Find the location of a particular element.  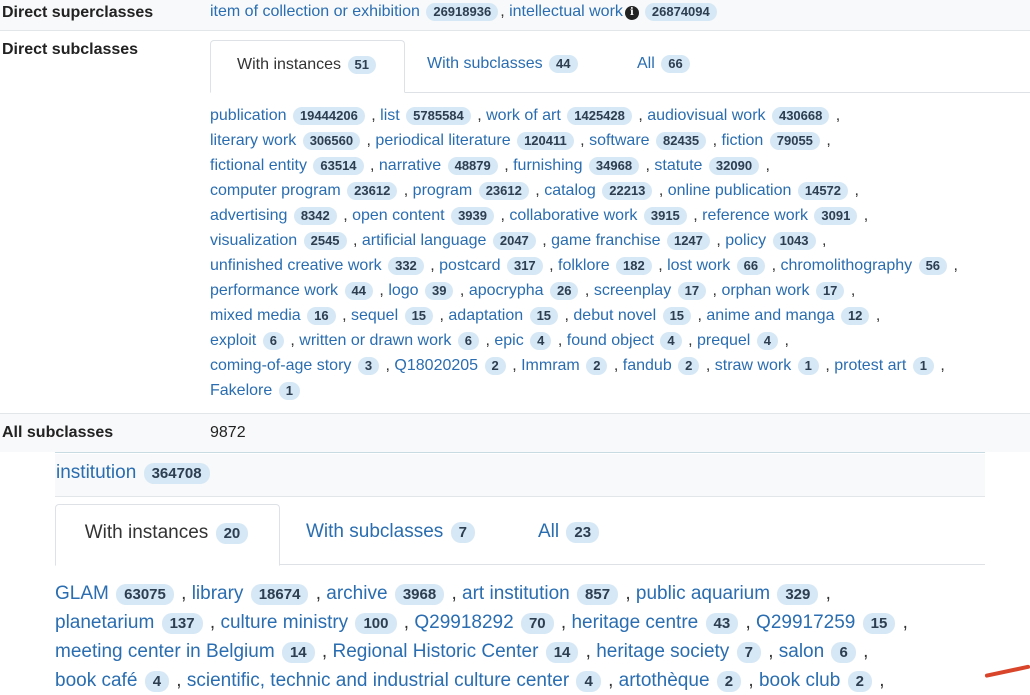

subclass-link: work of art is located at coordinates (523, 115).